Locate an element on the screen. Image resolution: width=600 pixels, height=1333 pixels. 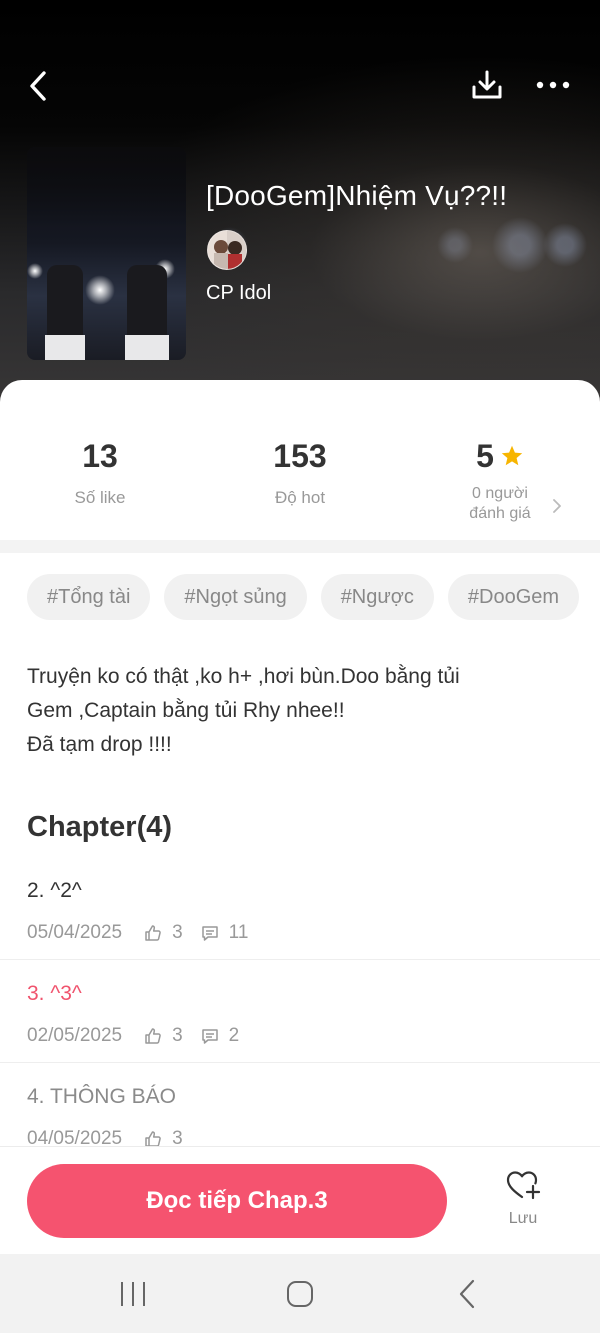
recent-apps-button is located at coordinates (133, 1294).